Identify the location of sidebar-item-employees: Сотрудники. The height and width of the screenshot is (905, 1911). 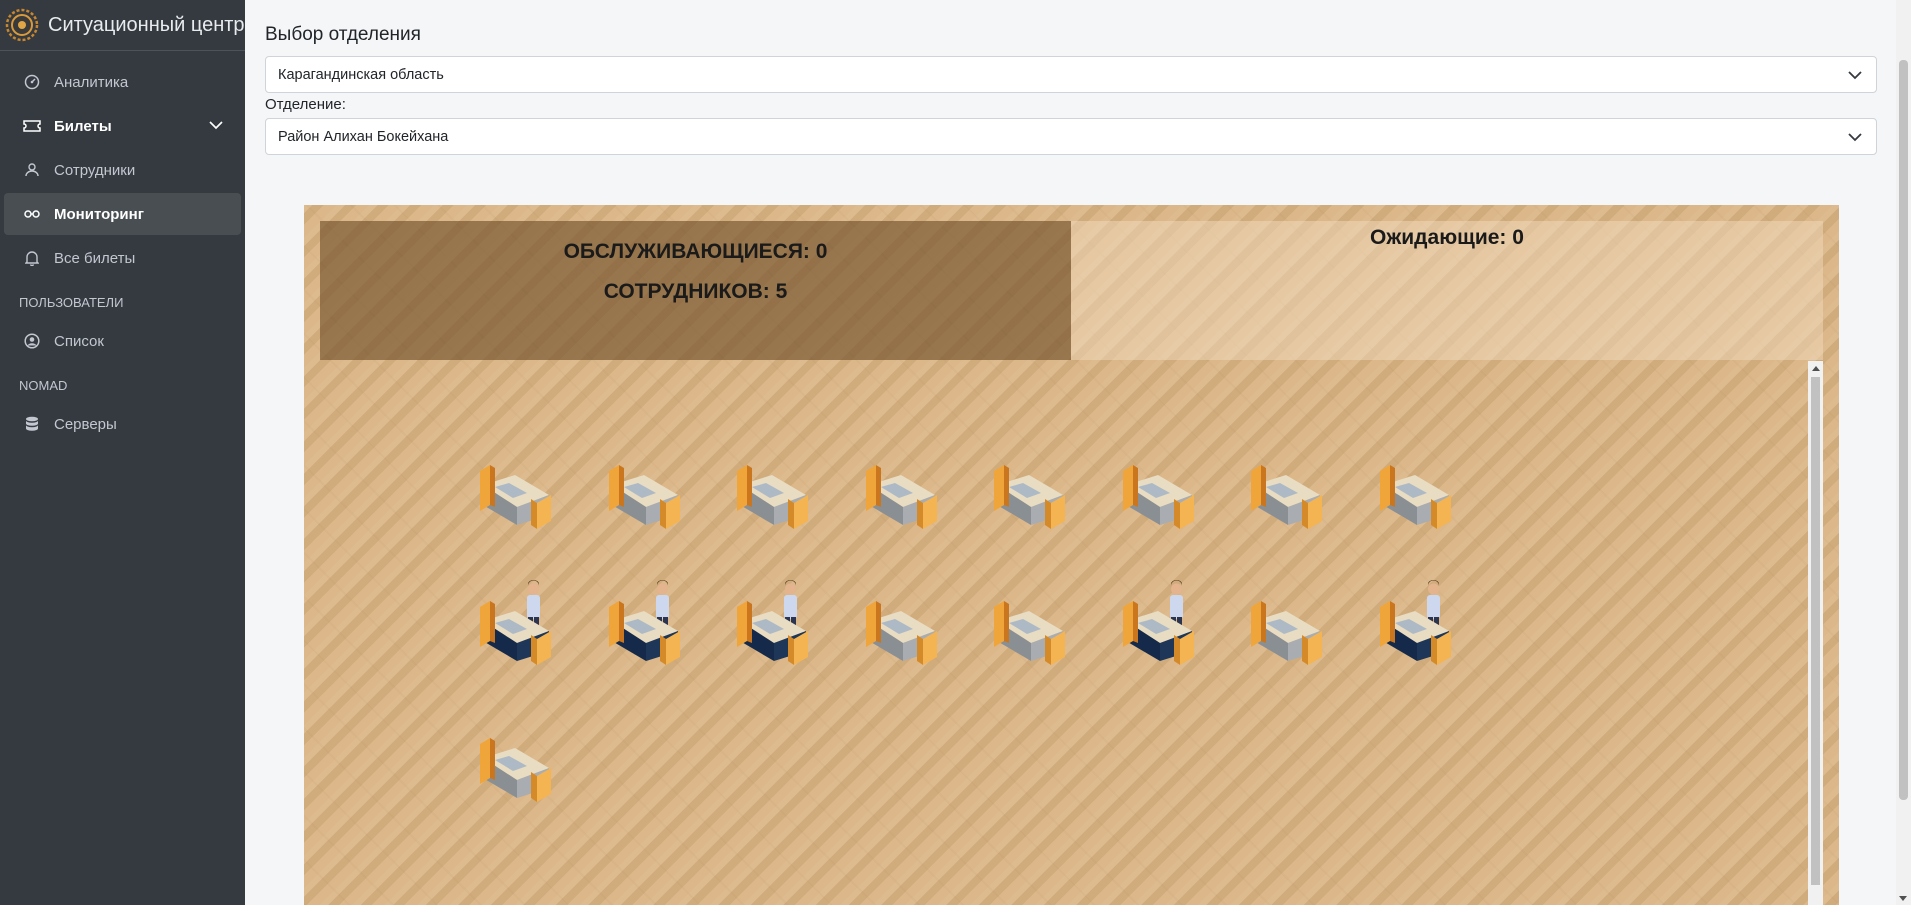
(122, 170).